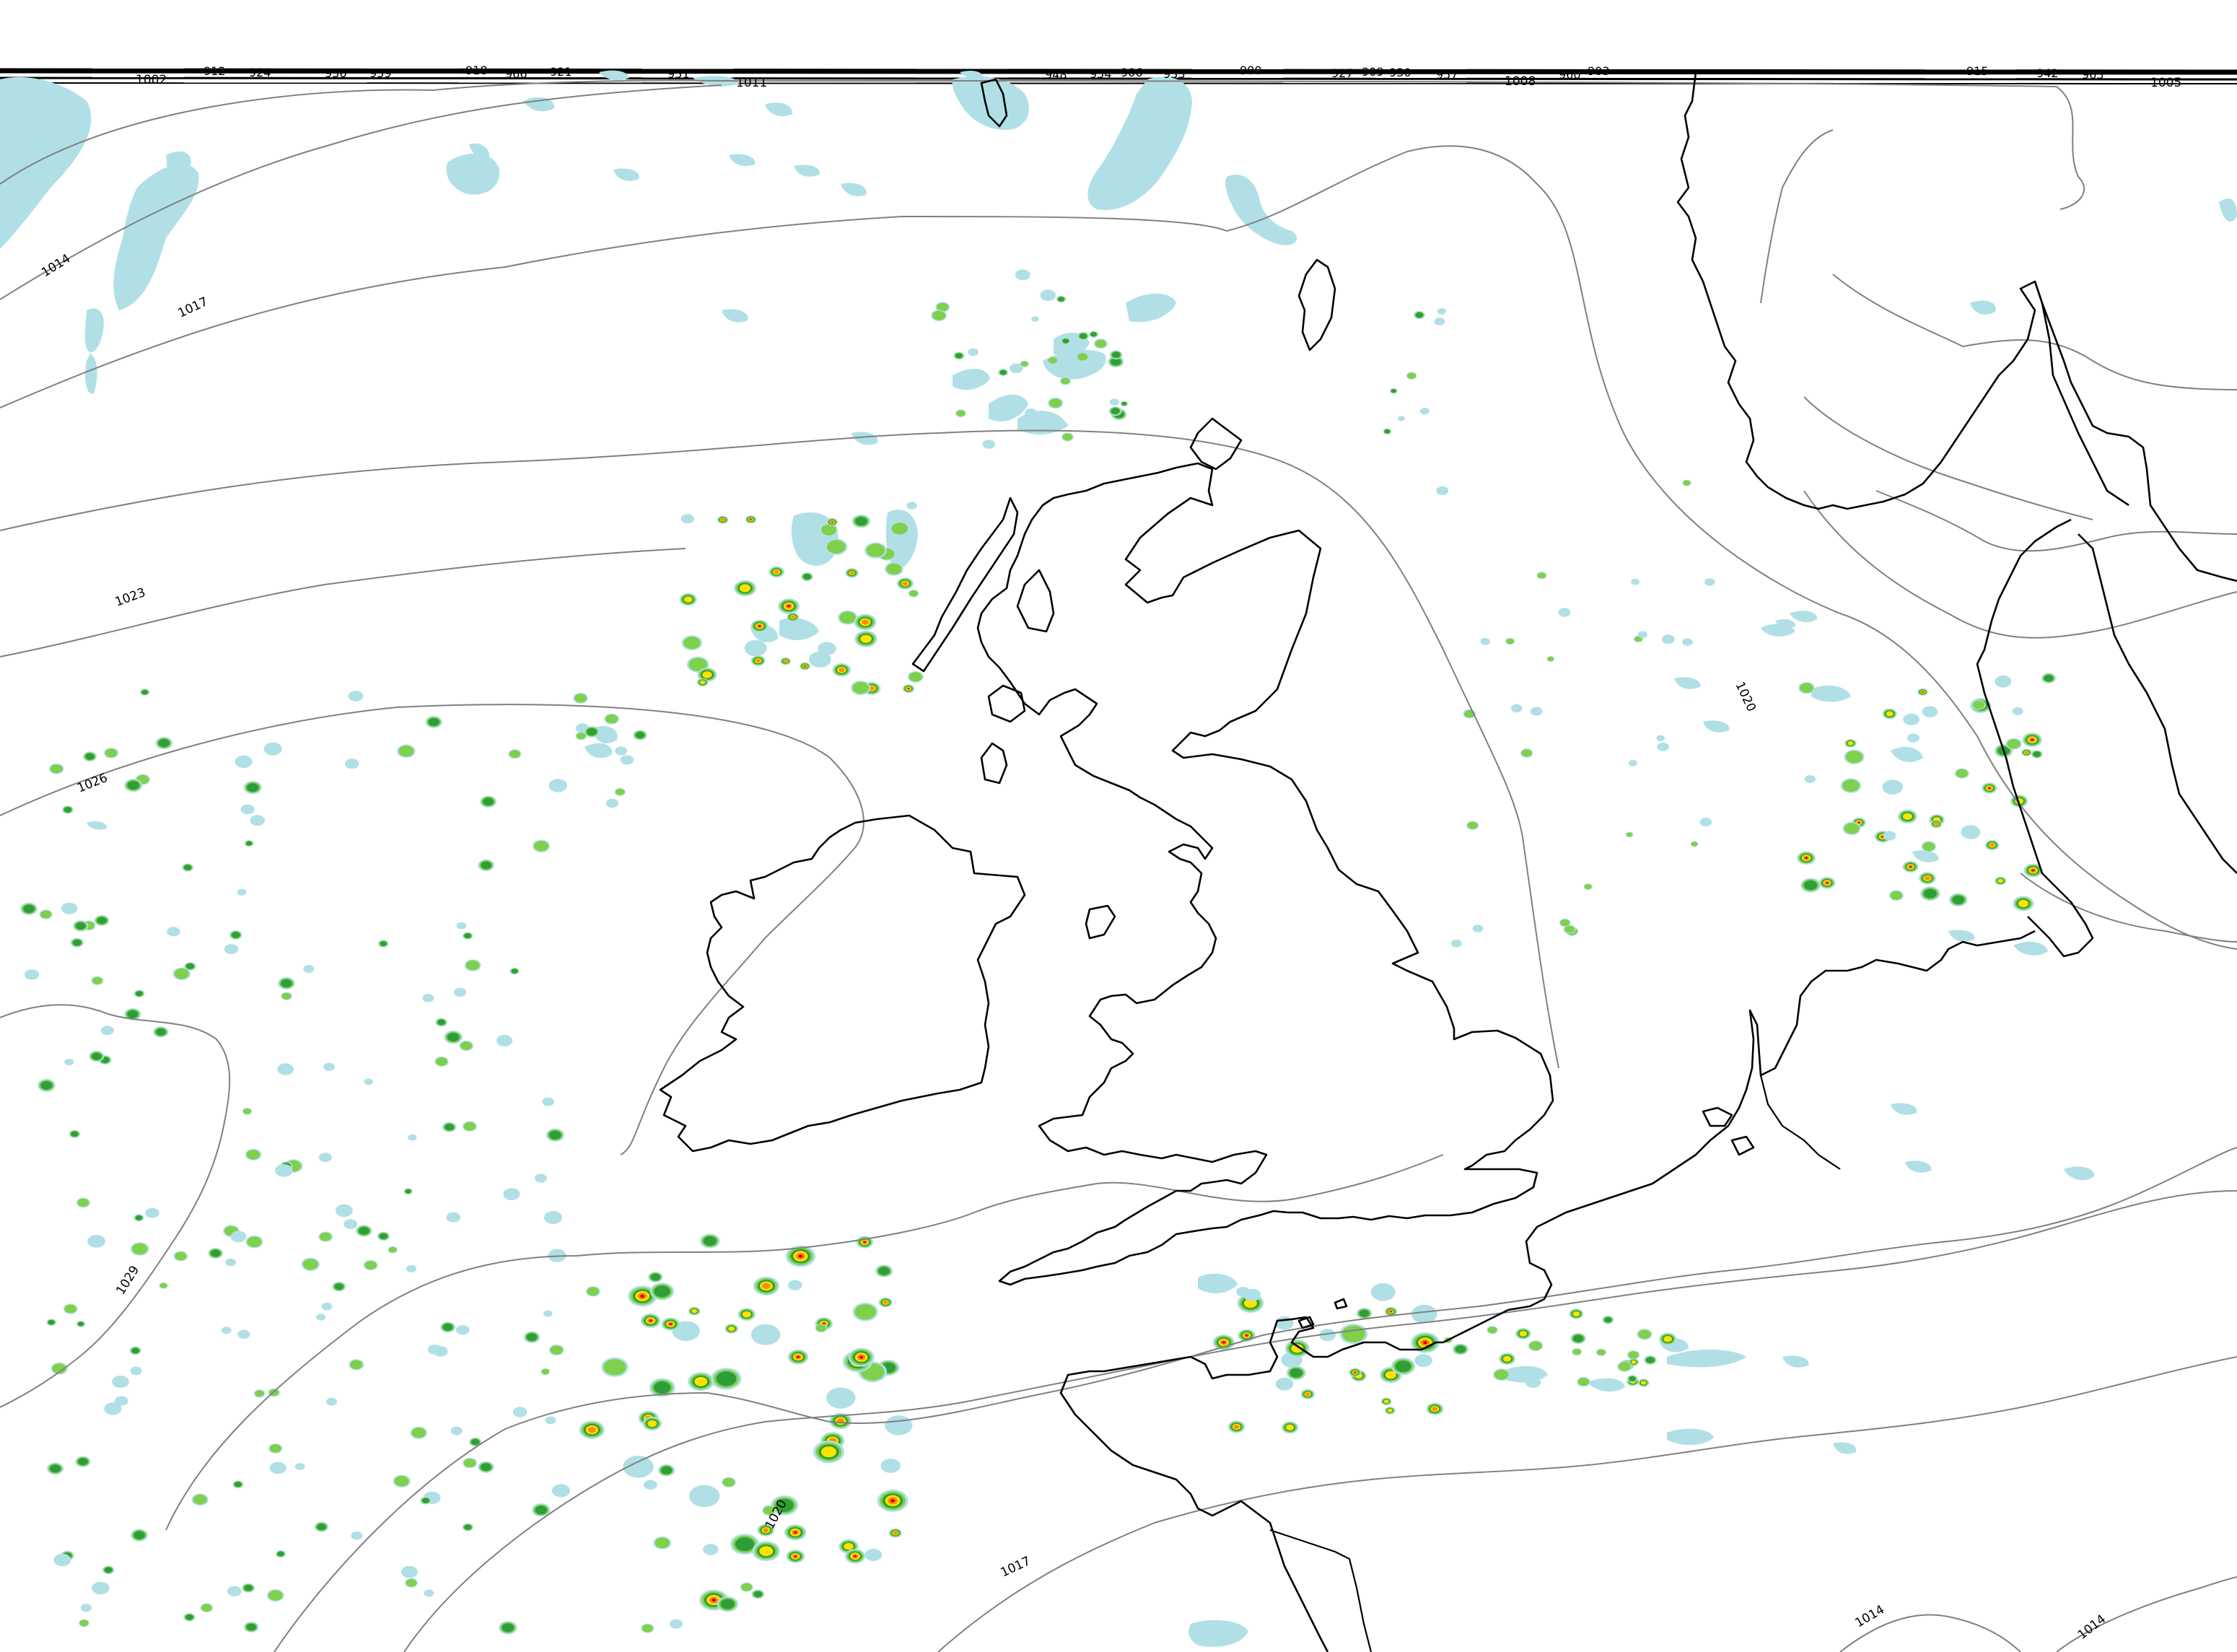 Image resolution: width=2237 pixels, height=1652 pixels. Describe the element at coordinates (1977, 71) in the screenshot. I see `top-band-label: 915` at that location.